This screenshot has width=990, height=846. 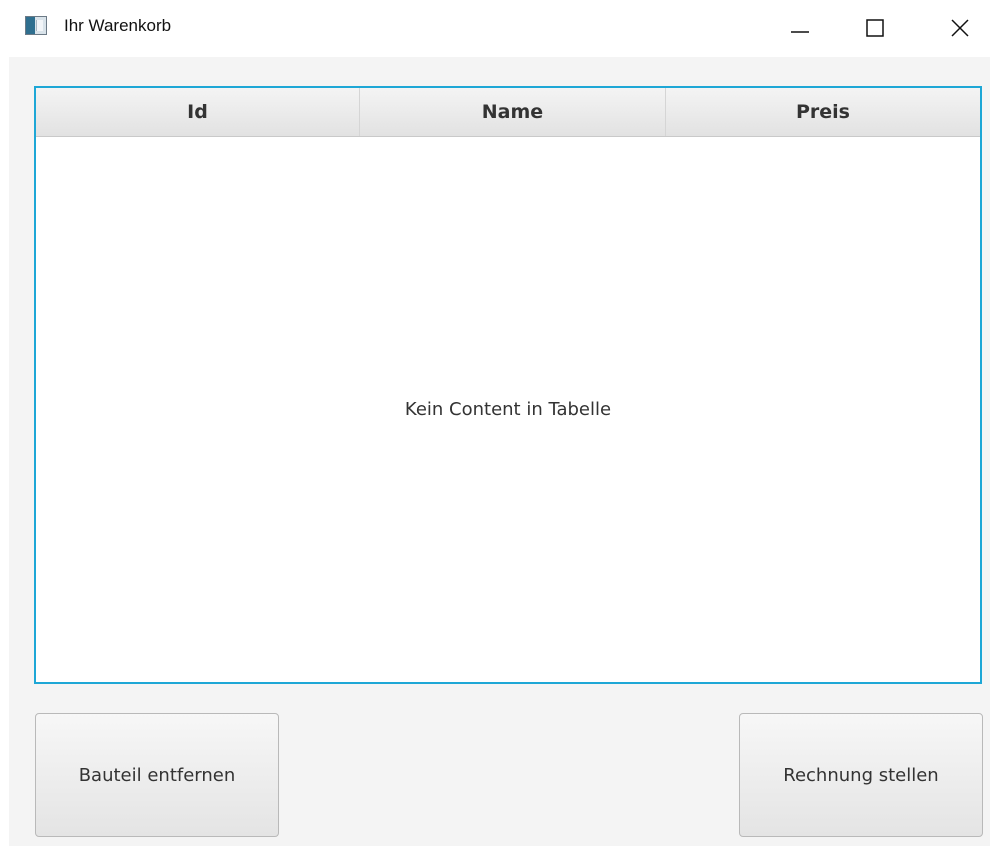 I want to click on column-header-id: Id, so click(x=198, y=112).